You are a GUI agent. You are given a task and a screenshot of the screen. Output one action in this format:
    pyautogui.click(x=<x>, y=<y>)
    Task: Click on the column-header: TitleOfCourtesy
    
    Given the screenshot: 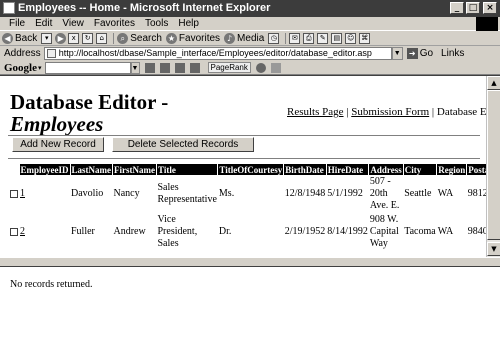 What is the action you would take?
    pyautogui.click(x=251, y=169)
    